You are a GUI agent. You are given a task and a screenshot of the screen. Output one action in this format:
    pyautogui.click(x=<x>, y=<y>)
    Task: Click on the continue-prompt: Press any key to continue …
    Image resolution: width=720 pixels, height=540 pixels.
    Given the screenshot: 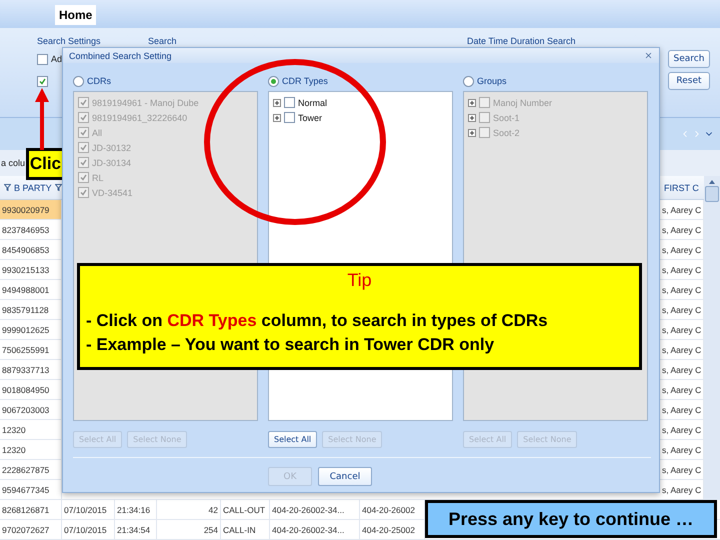 What is the action you would take?
    pyautogui.click(x=571, y=519)
    